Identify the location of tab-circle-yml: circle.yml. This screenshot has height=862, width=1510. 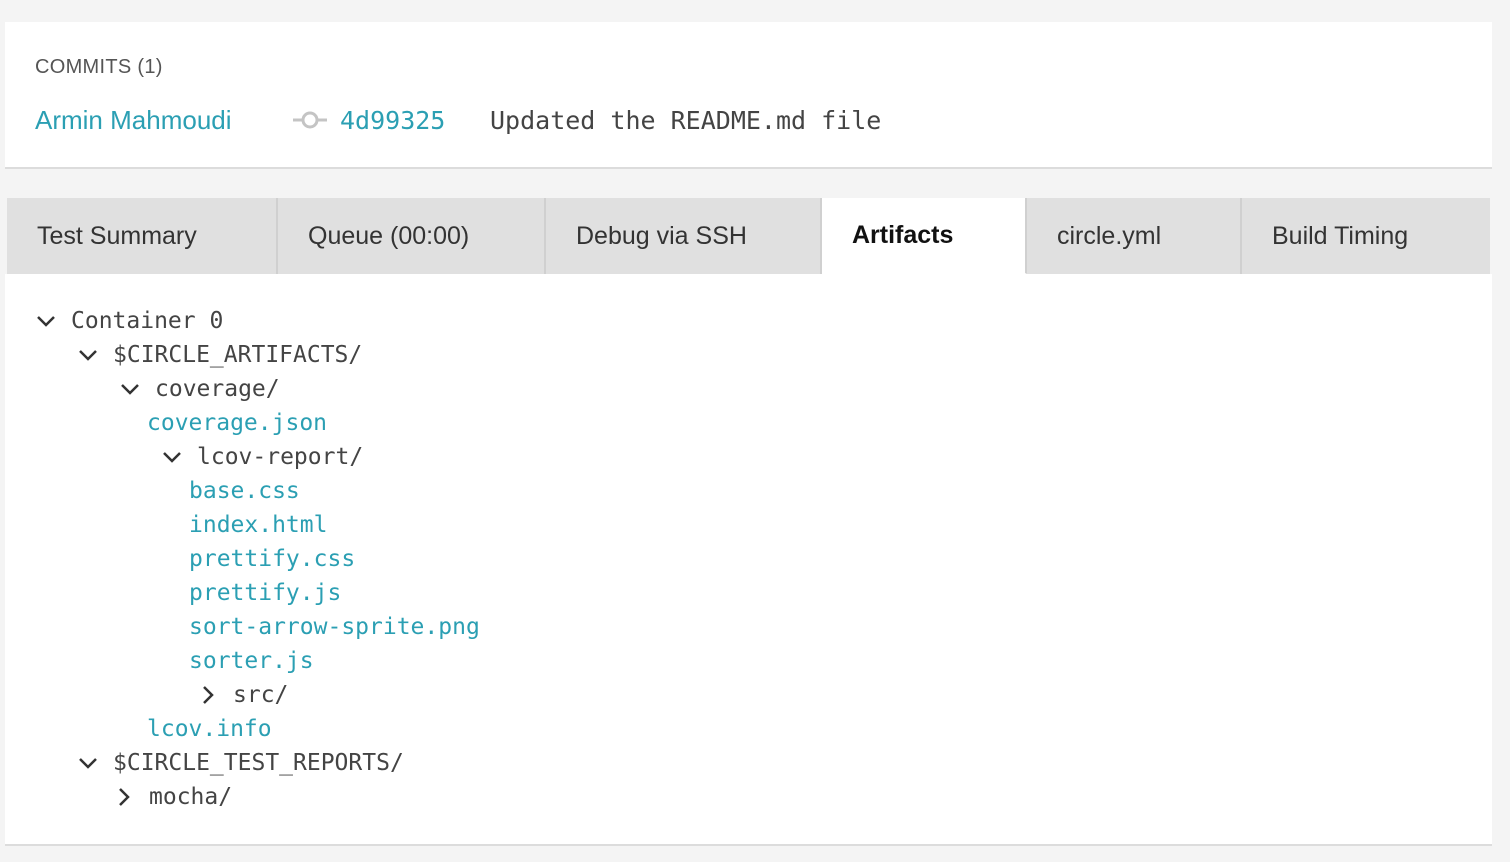
(1134, 236).